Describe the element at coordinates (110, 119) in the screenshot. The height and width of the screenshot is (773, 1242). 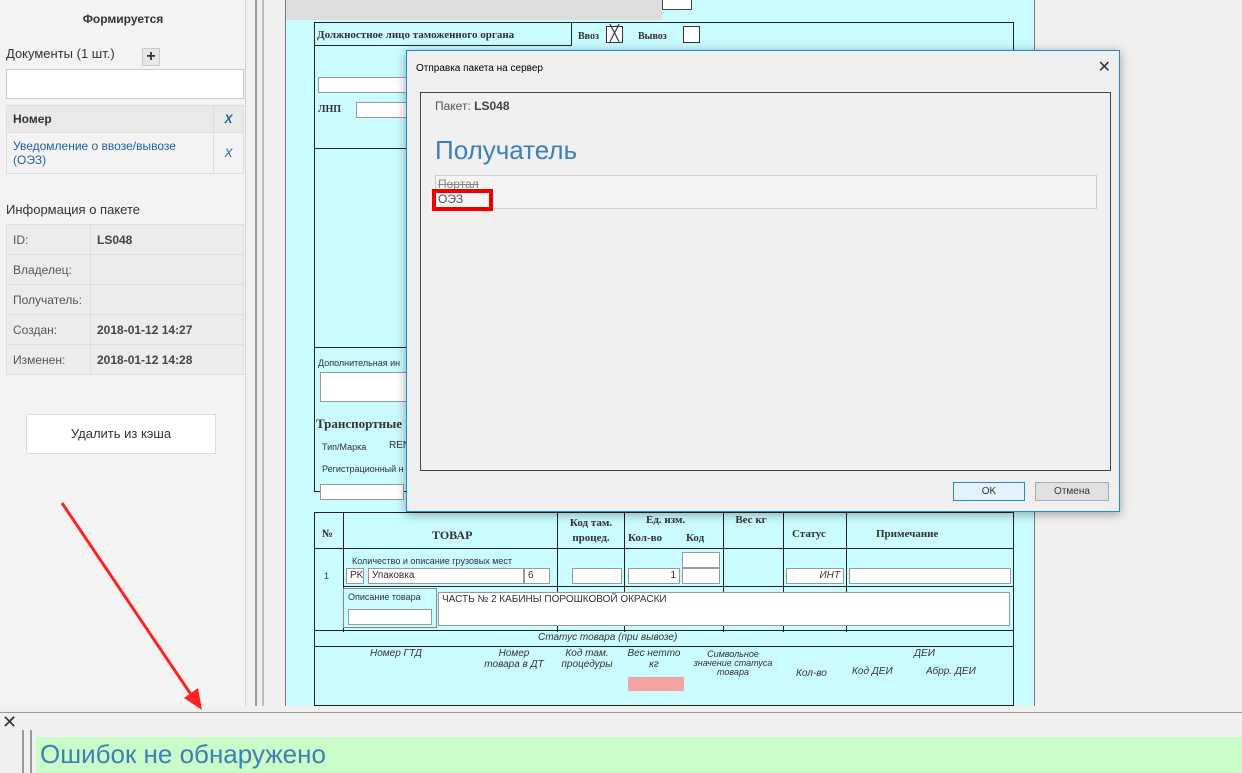
I see `doc-number-header: Номер` at that location.